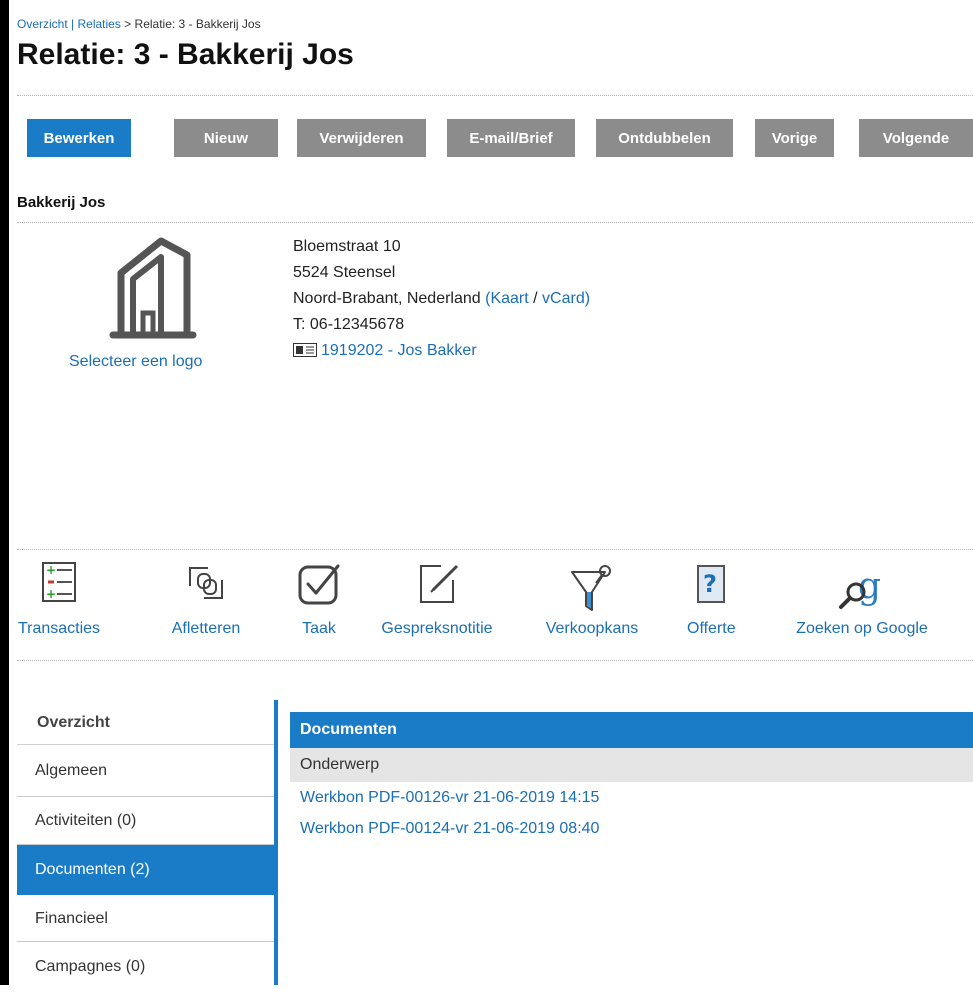  I want to click on google-search-icon: g, so click(862, 590).